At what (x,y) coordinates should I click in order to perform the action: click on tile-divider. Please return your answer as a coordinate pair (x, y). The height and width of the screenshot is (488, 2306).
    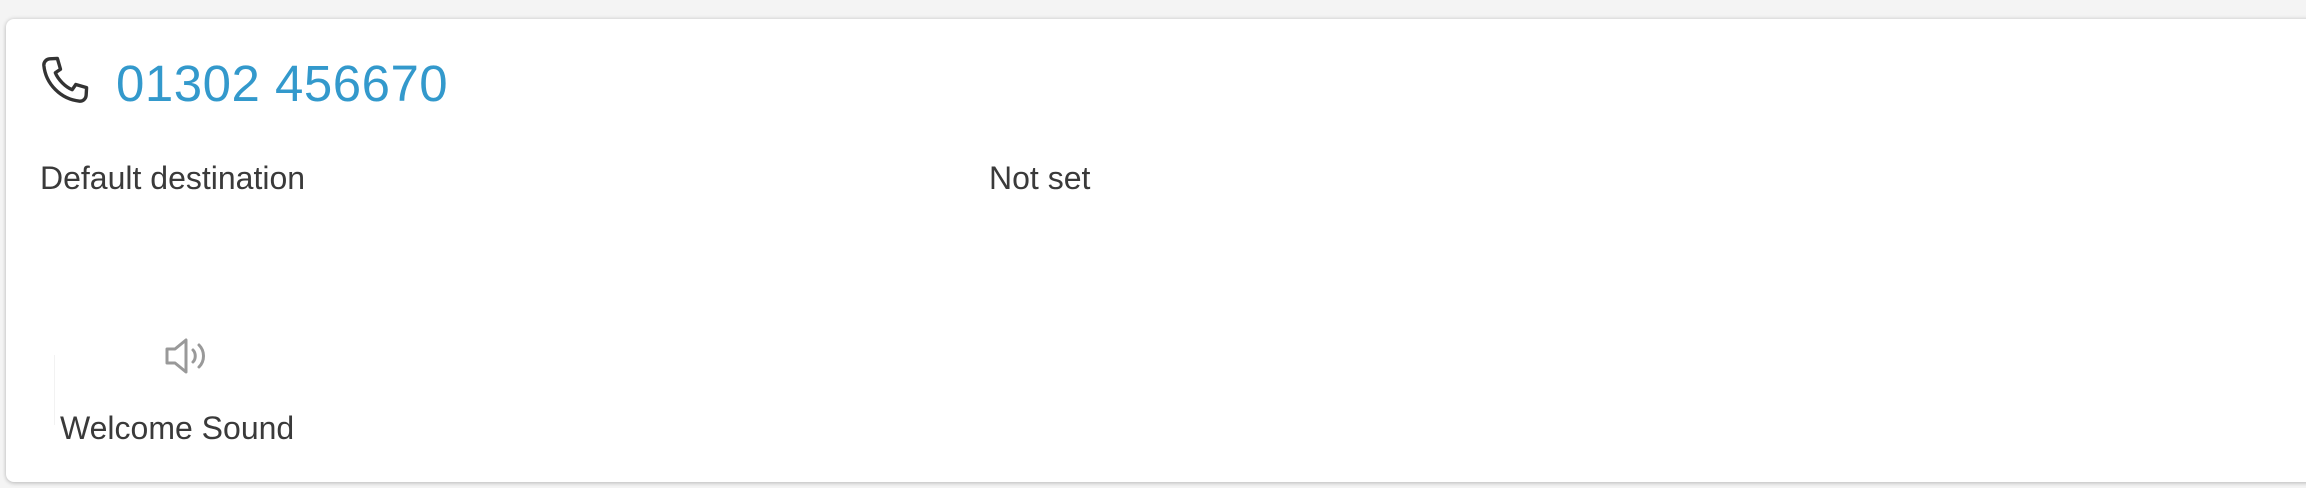
    Looking at the image, I should click on (54, 390).